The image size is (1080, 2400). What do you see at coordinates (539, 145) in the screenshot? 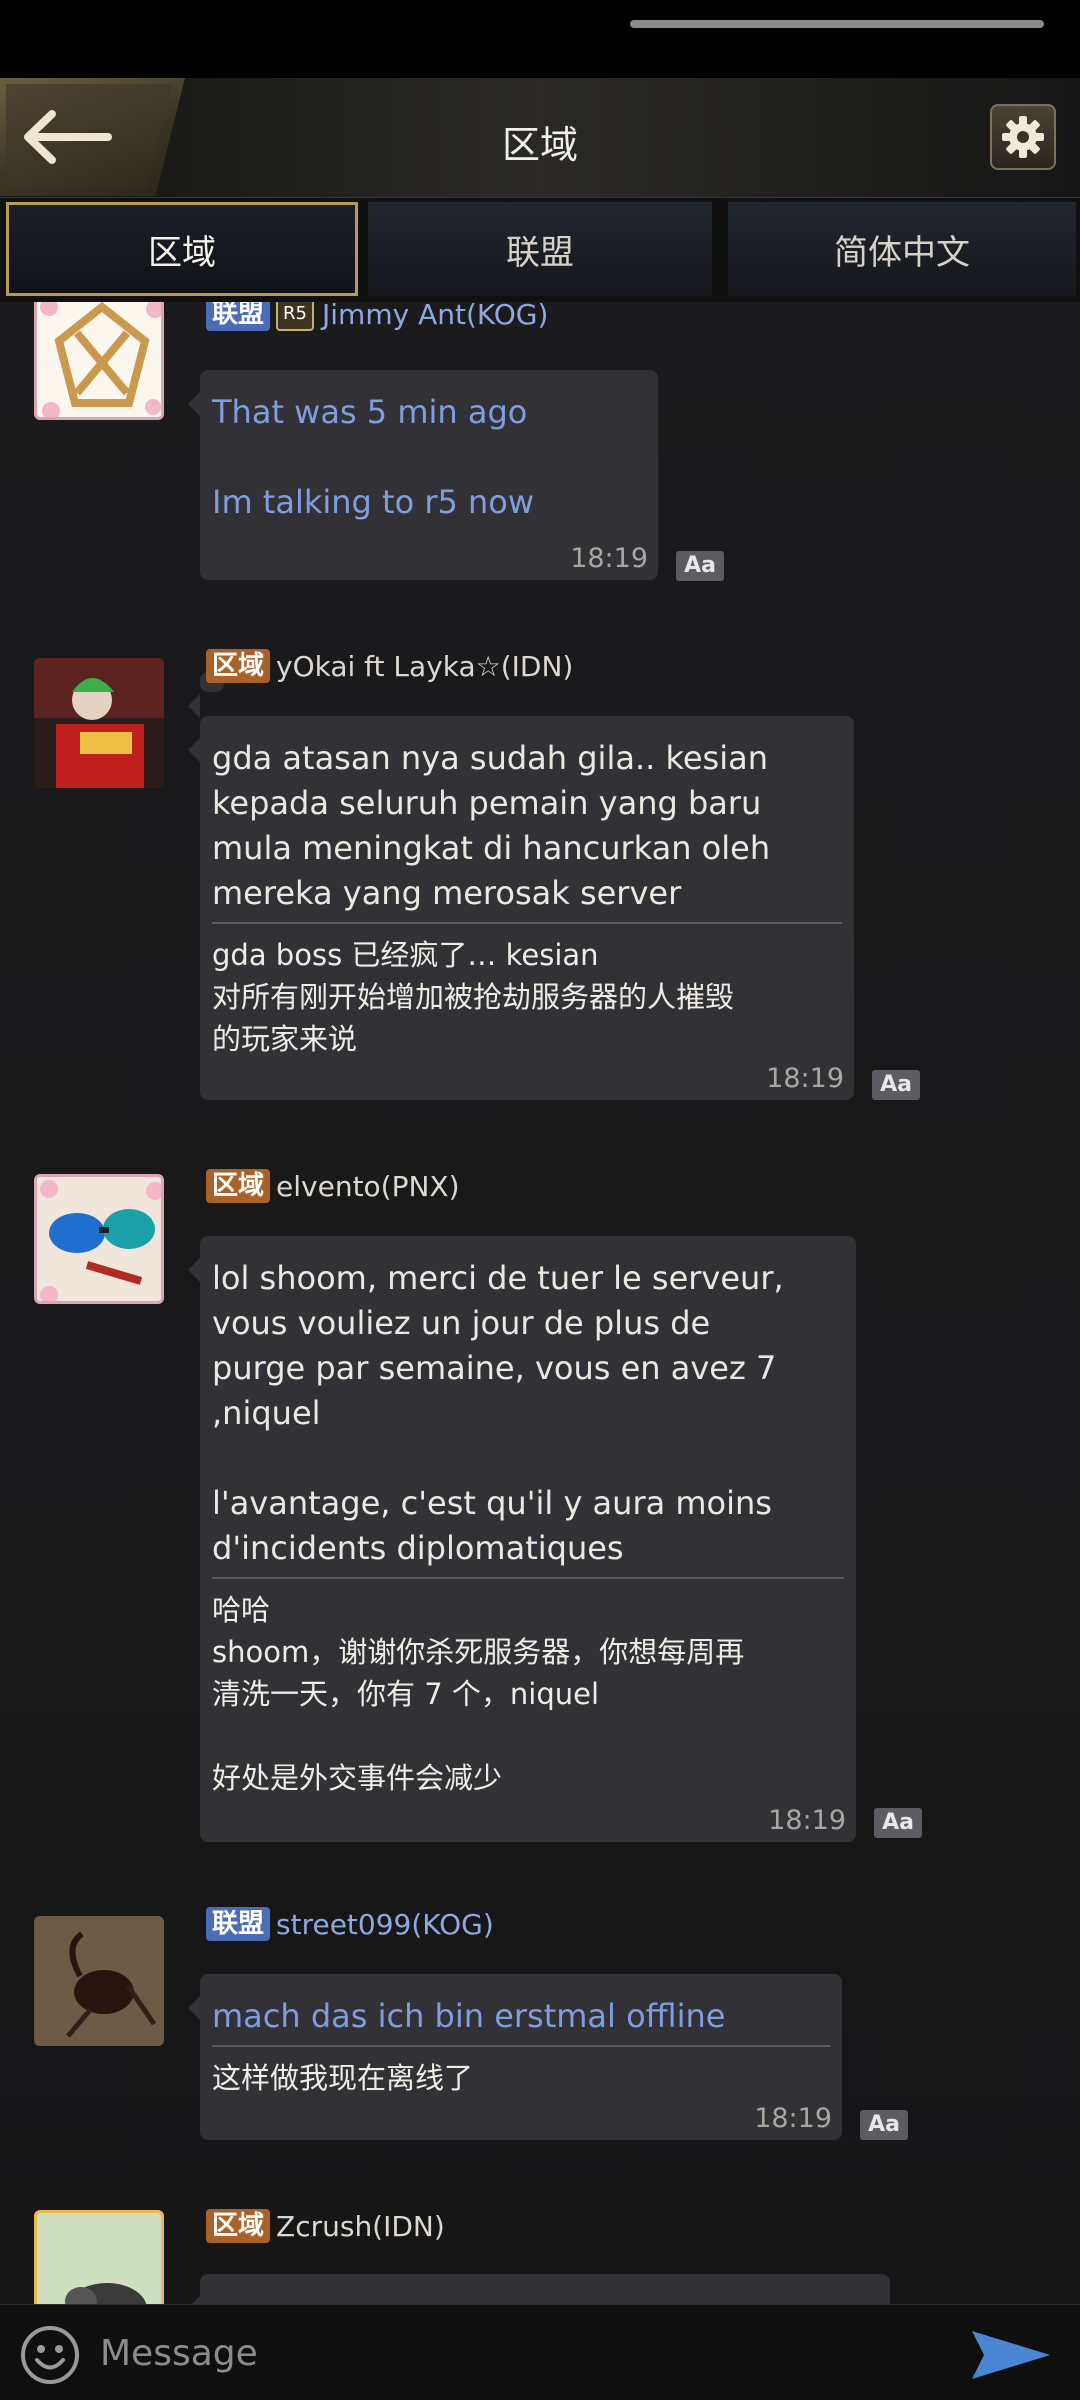
I see `page-title: 区域` at bounding box center [539, 145].